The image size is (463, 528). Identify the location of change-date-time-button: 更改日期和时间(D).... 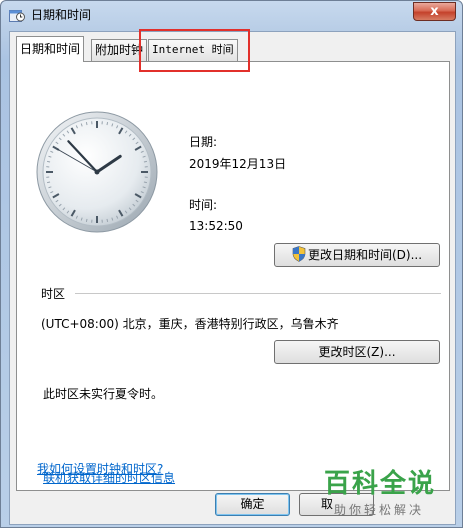
(357, 255).